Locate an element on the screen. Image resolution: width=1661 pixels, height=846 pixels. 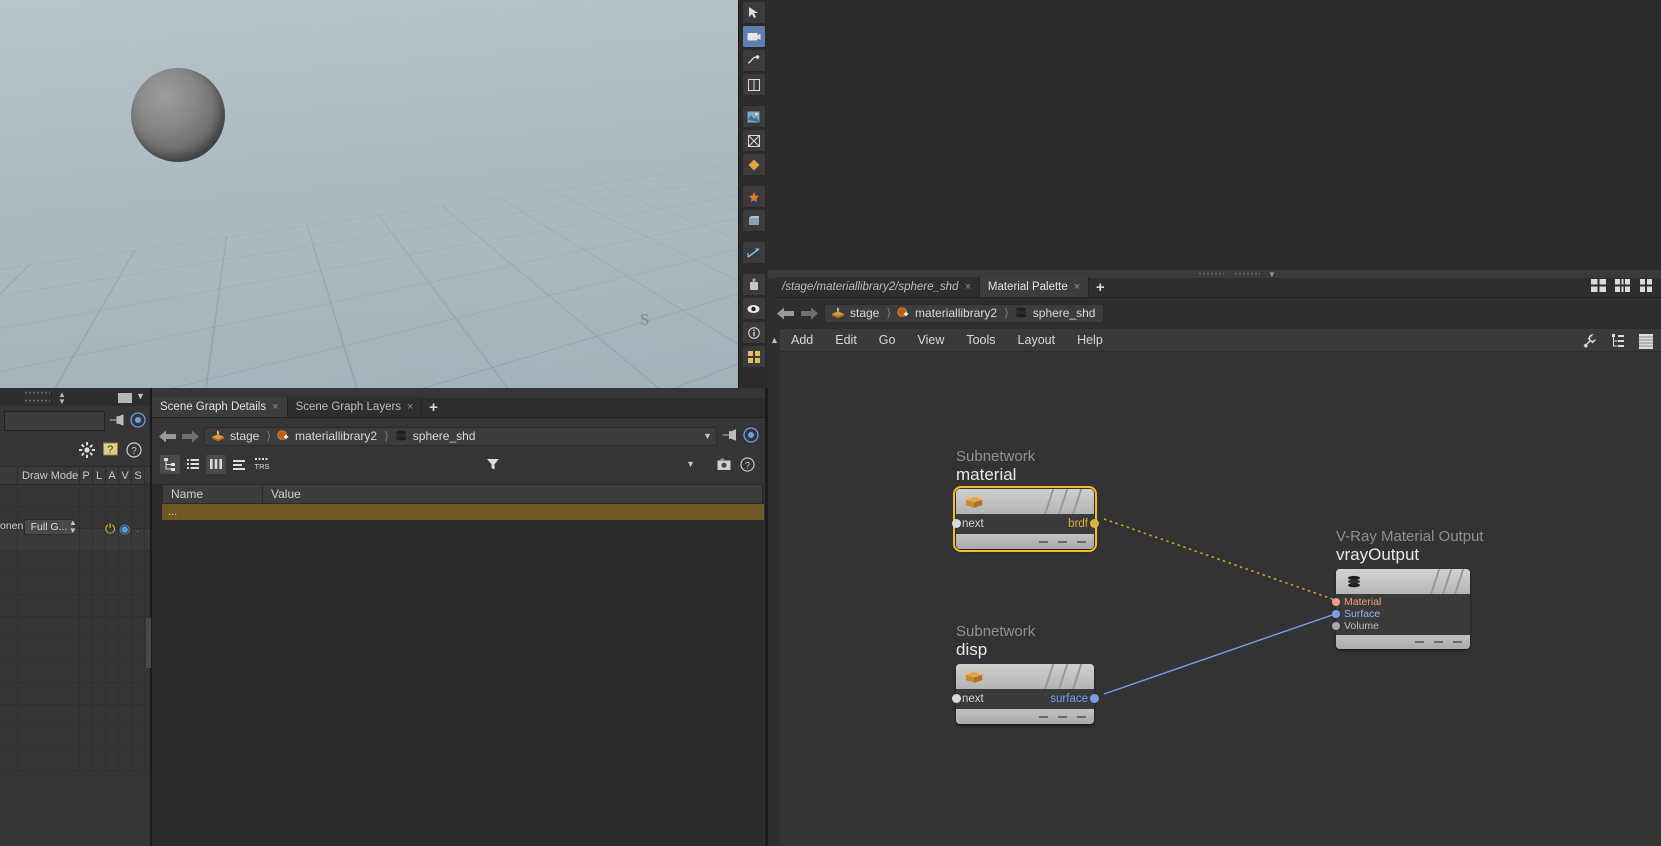
measure-icon is located at coordinates (753, 252).